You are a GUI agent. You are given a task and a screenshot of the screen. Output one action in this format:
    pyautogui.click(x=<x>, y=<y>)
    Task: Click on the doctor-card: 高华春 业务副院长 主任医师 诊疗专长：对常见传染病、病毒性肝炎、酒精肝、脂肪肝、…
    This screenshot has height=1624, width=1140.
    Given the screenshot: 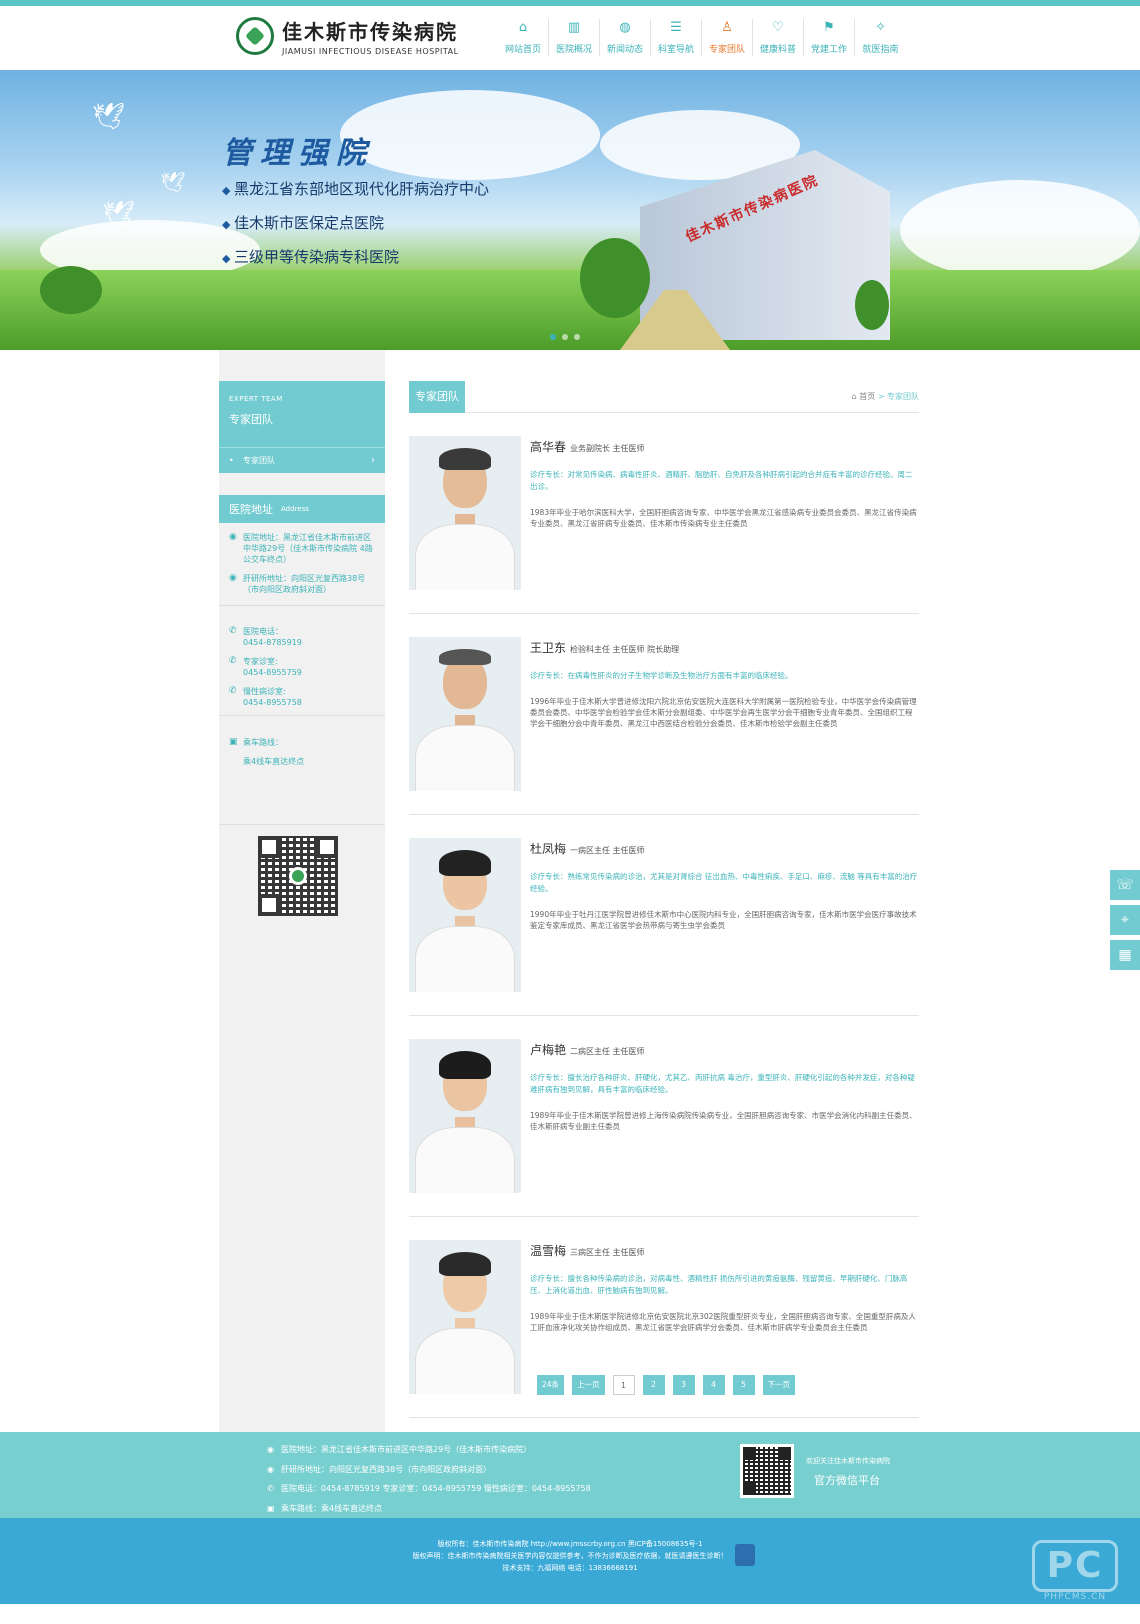 What is the action you would take?
    pyautogui.click(x=664, y=519)
    